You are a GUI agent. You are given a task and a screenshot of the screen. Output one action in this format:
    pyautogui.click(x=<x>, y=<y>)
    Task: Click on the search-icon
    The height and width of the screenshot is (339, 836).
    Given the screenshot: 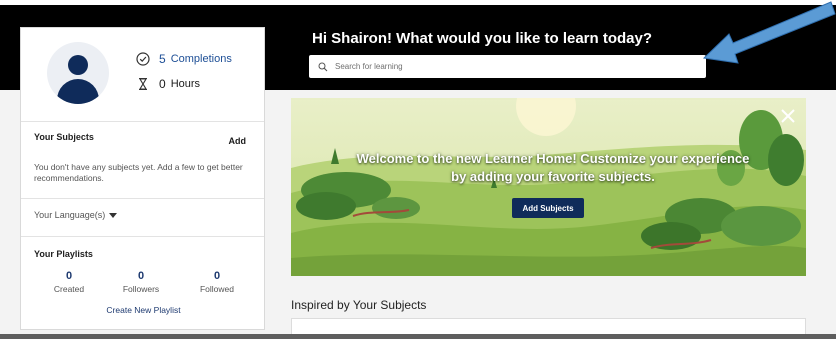 What is the action you would take?
    pyautogui.click(x=323, y=66)
    